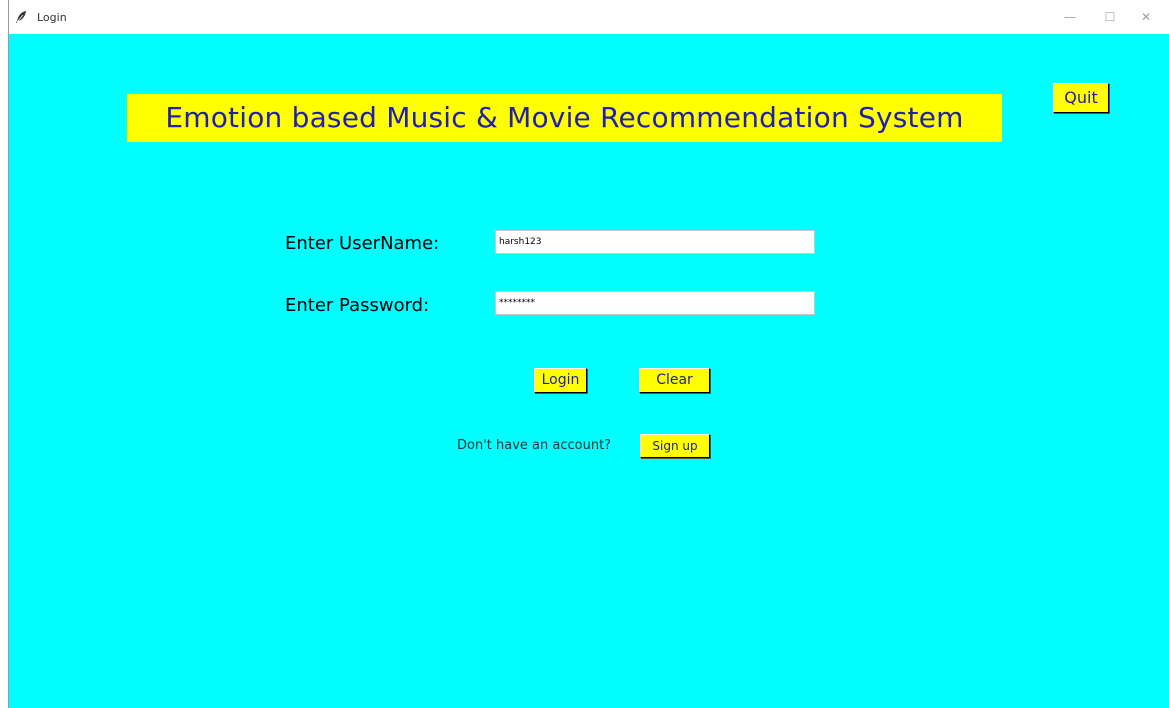 The image size is (1169, 708). I want to click on login-button: Login, so click(560, 380).